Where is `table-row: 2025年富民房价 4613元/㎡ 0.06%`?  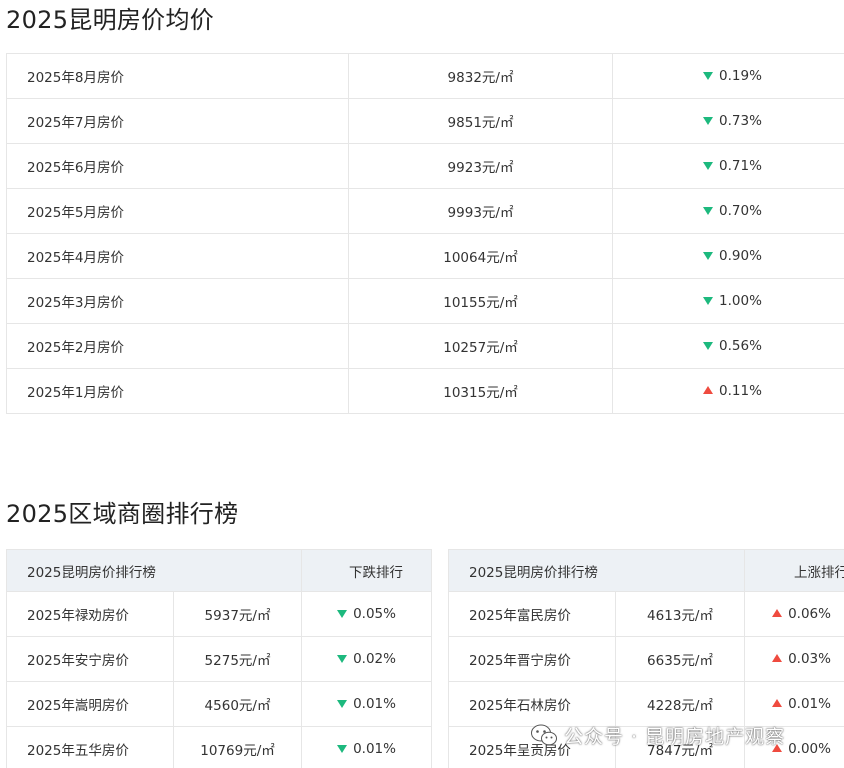
table-row: 2025年富民房价 4613元/㎡ 0.06% is located at coordinates (646, 614).